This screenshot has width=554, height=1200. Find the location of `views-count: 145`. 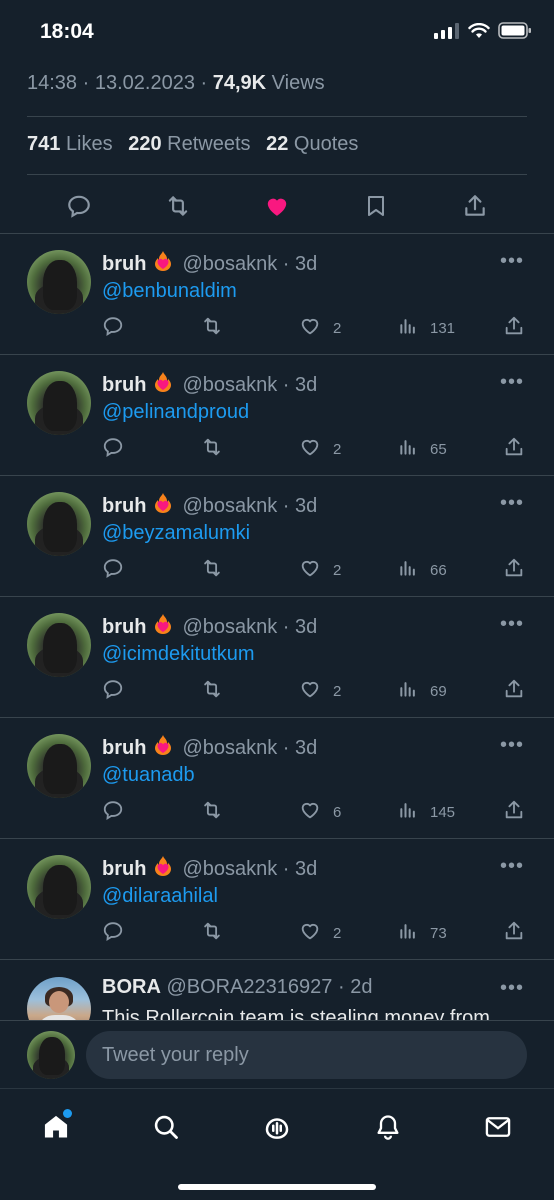

views-count: 145 is located at coordinates (443, 812).